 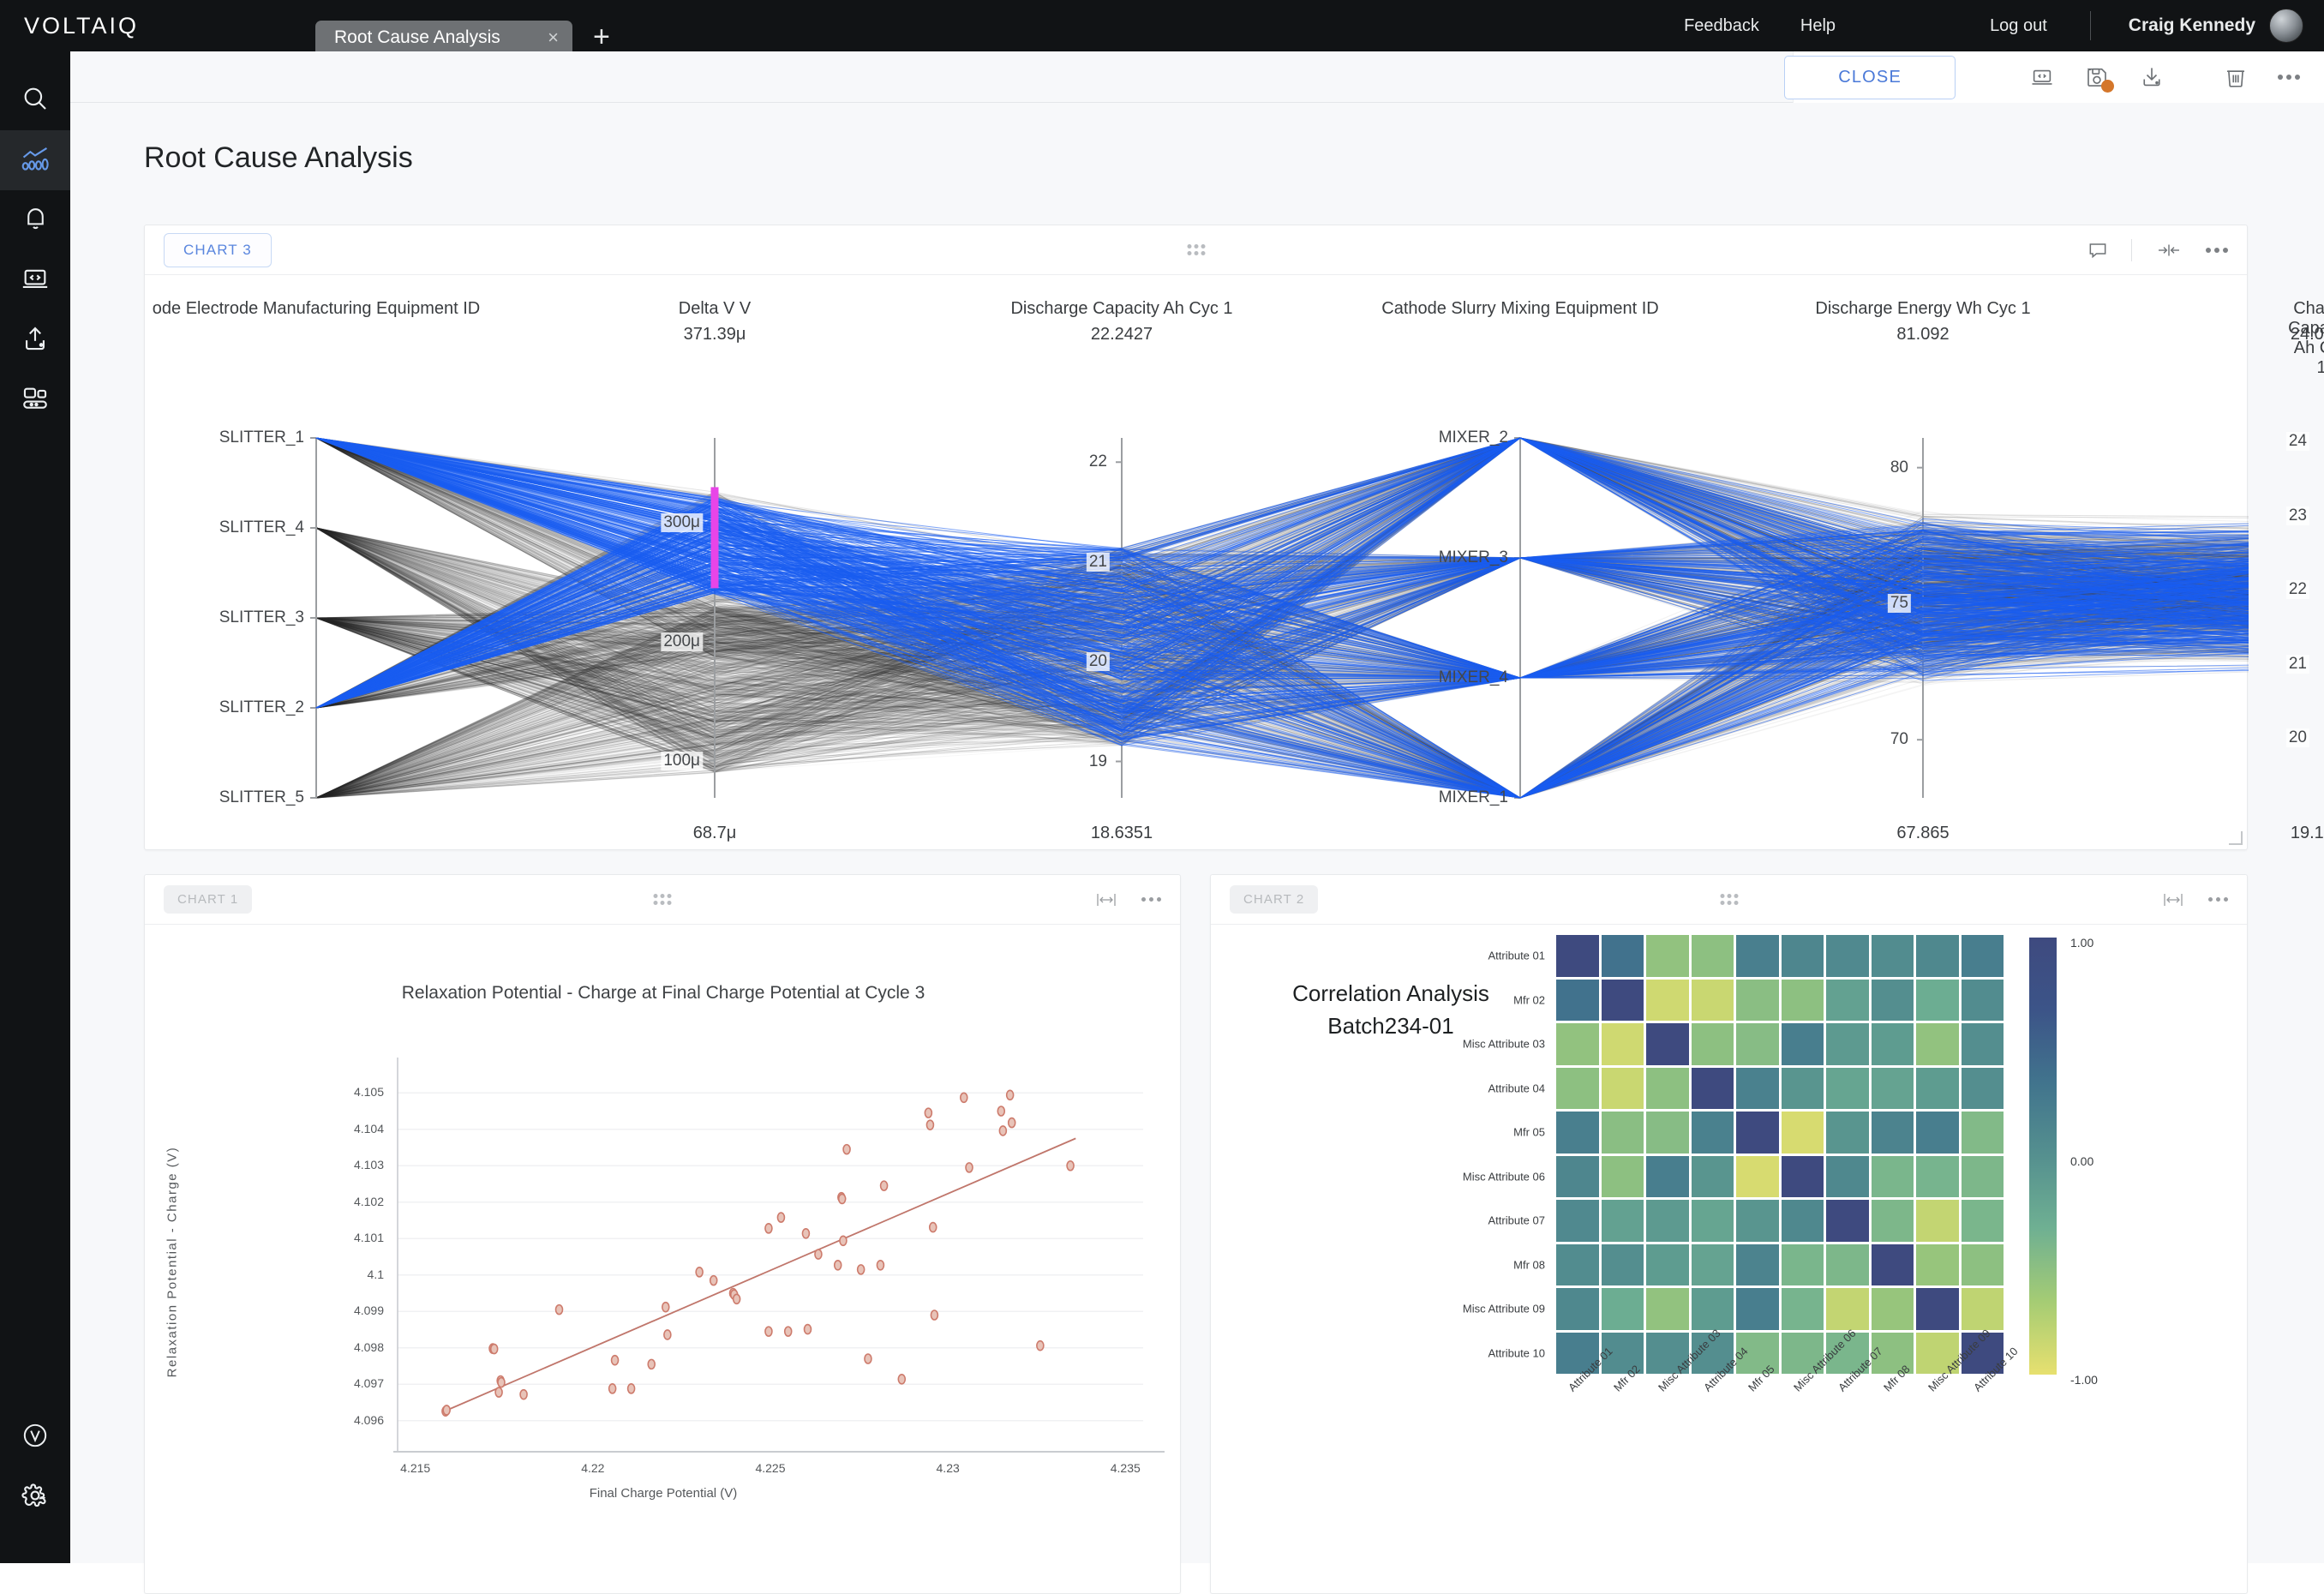 What do you see at coordinates (35, 220) in the screenshot?
I see `sidebar-item-alerts` at bounding box center [35, 220].